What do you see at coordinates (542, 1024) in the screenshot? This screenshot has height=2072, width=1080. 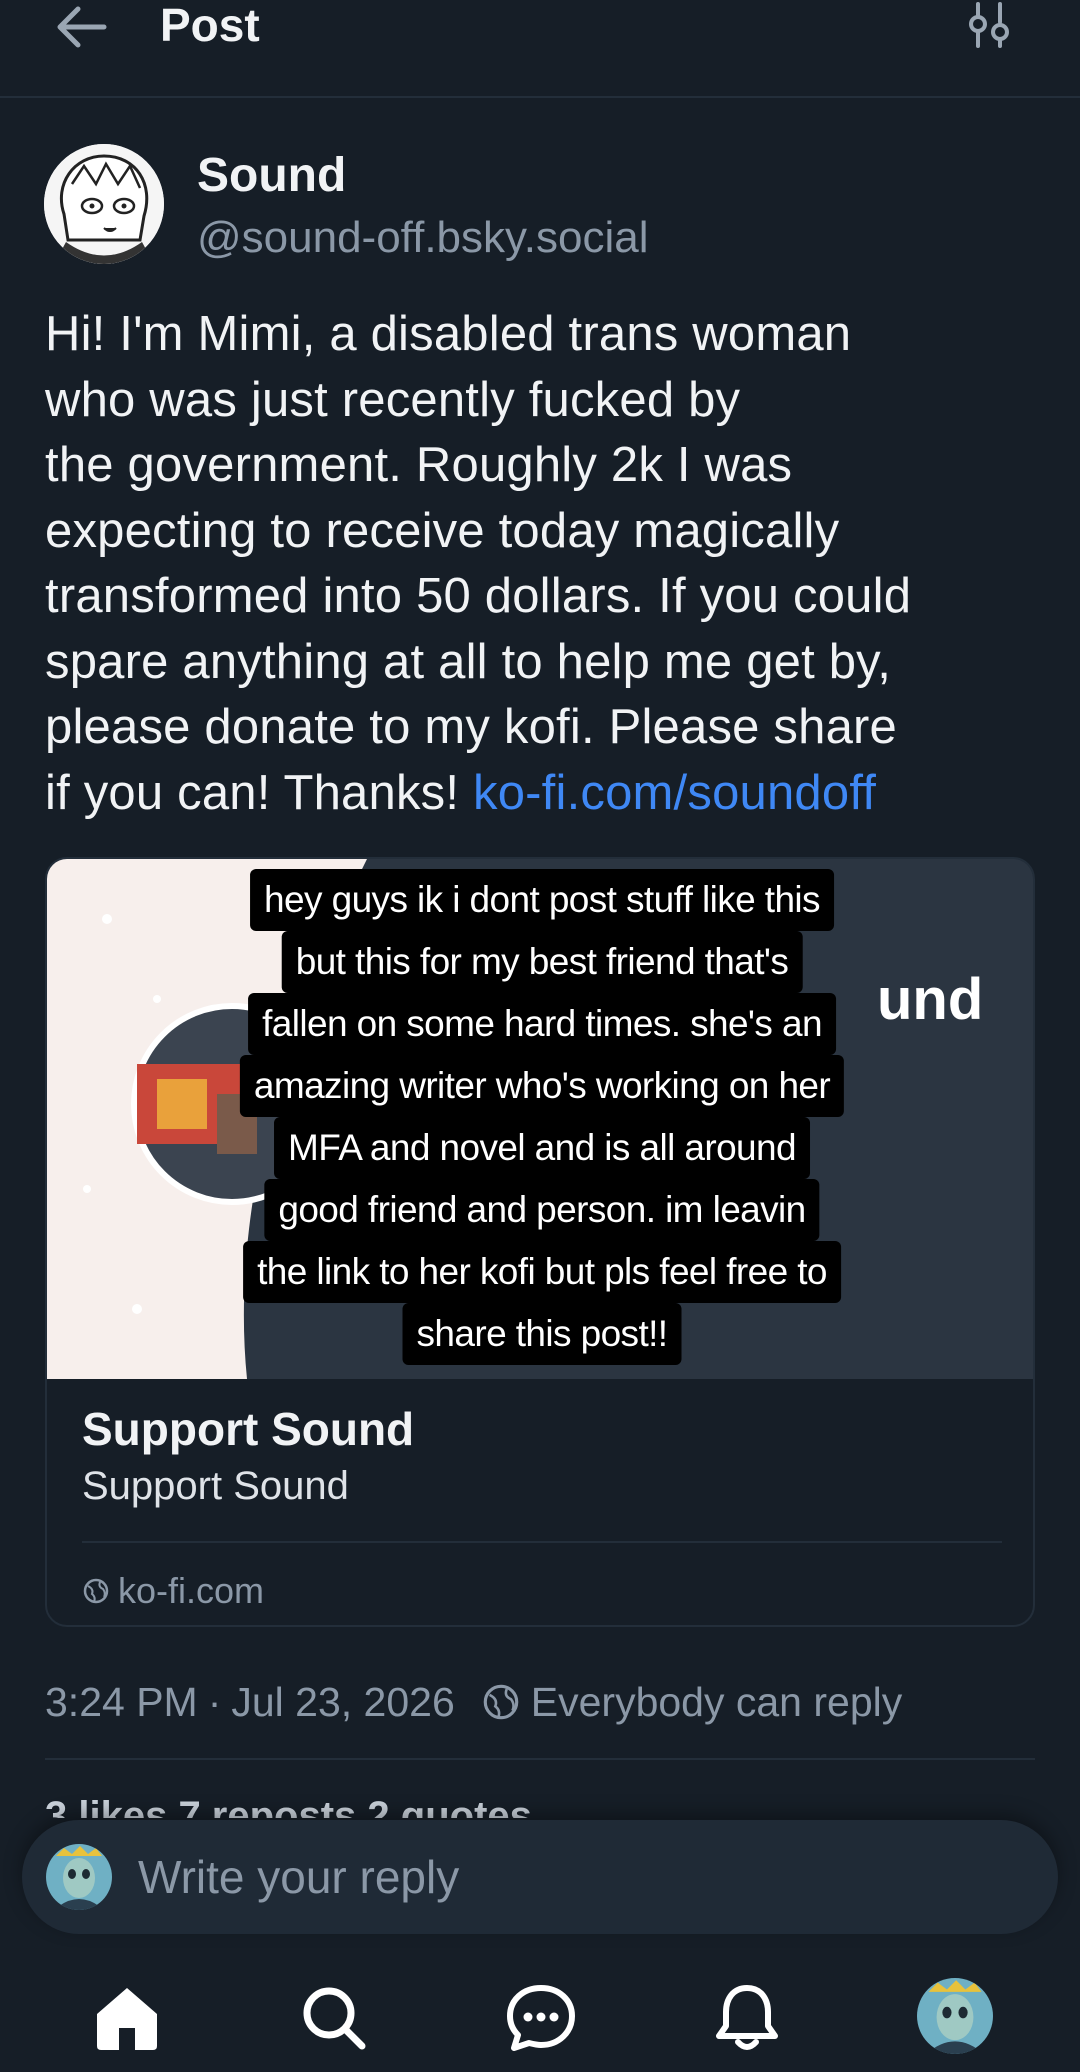 I see `caption-line: fallen on some hard times. she's an` at bounding box center [542, 1024].